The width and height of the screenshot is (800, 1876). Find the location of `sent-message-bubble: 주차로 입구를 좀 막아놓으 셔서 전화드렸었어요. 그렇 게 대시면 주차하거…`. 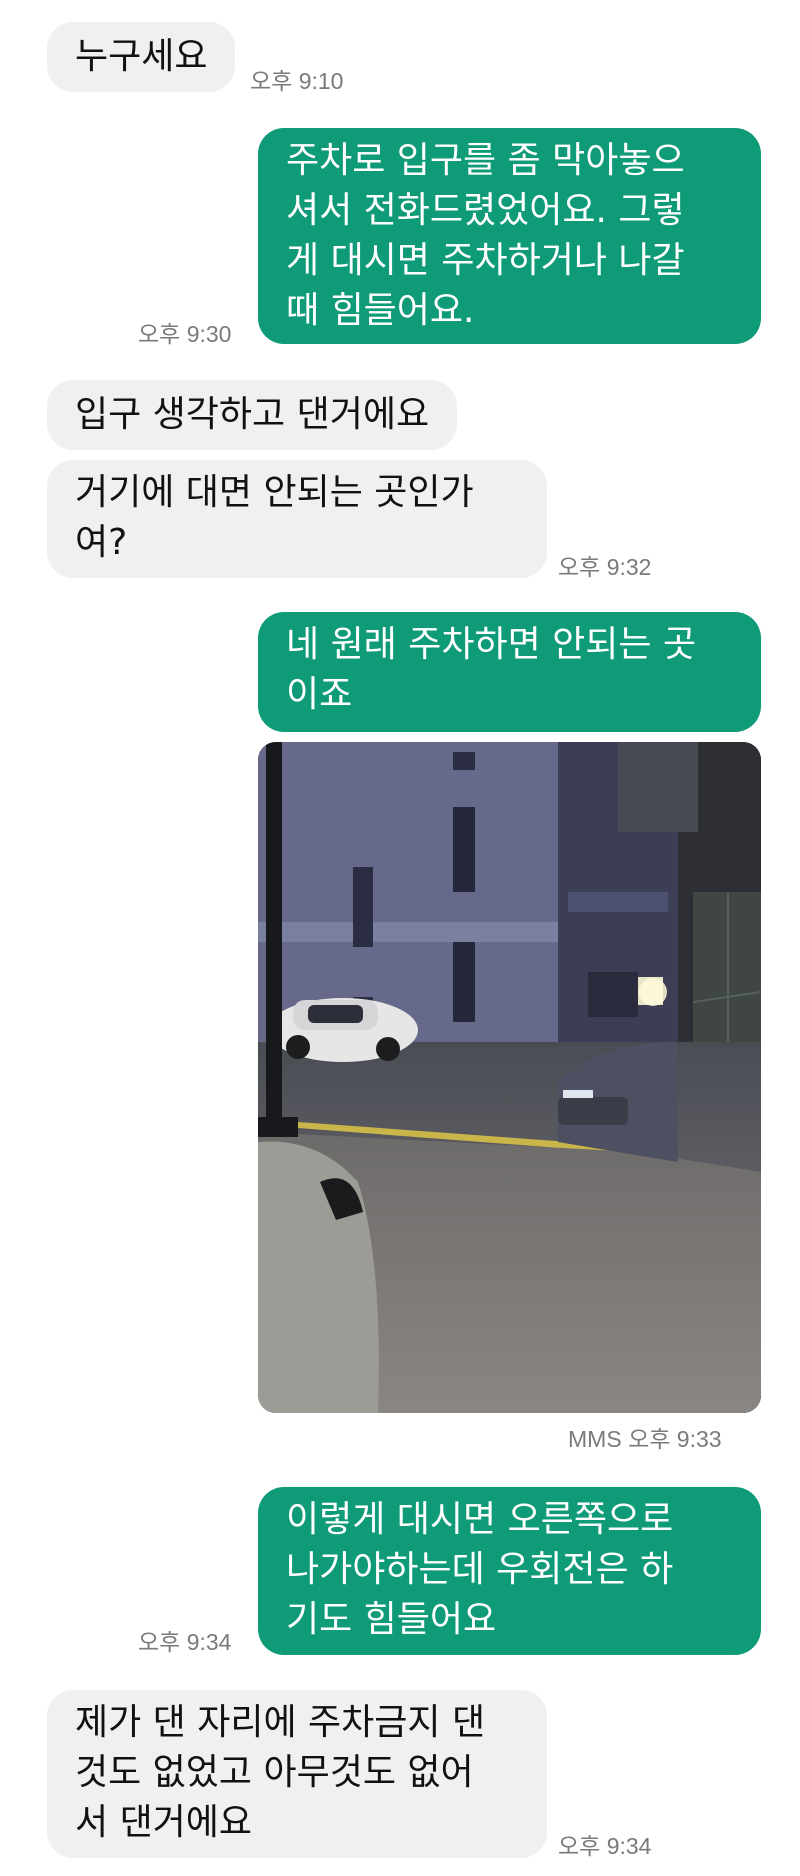

sent-message-bubble: 주차로 입구를 좀 막아놓으 셔서 전화드렸었어요. 그렇 게 대시면 주차하거… is located at coordinates (509, 236).